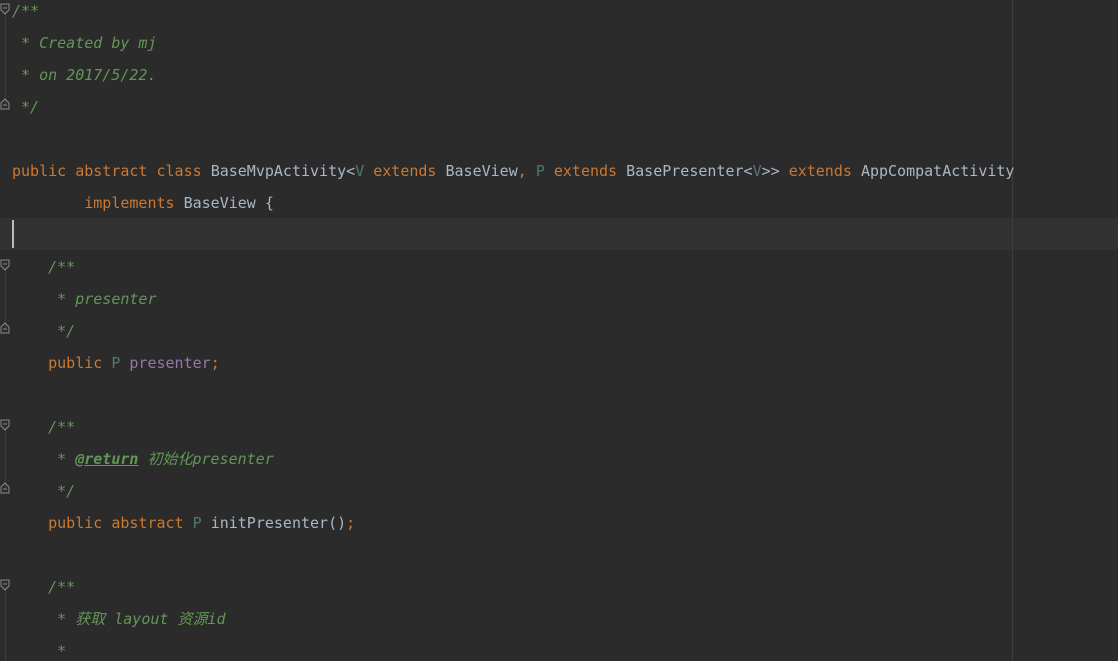  I want to click on keyword: implements, so click(98, 203).